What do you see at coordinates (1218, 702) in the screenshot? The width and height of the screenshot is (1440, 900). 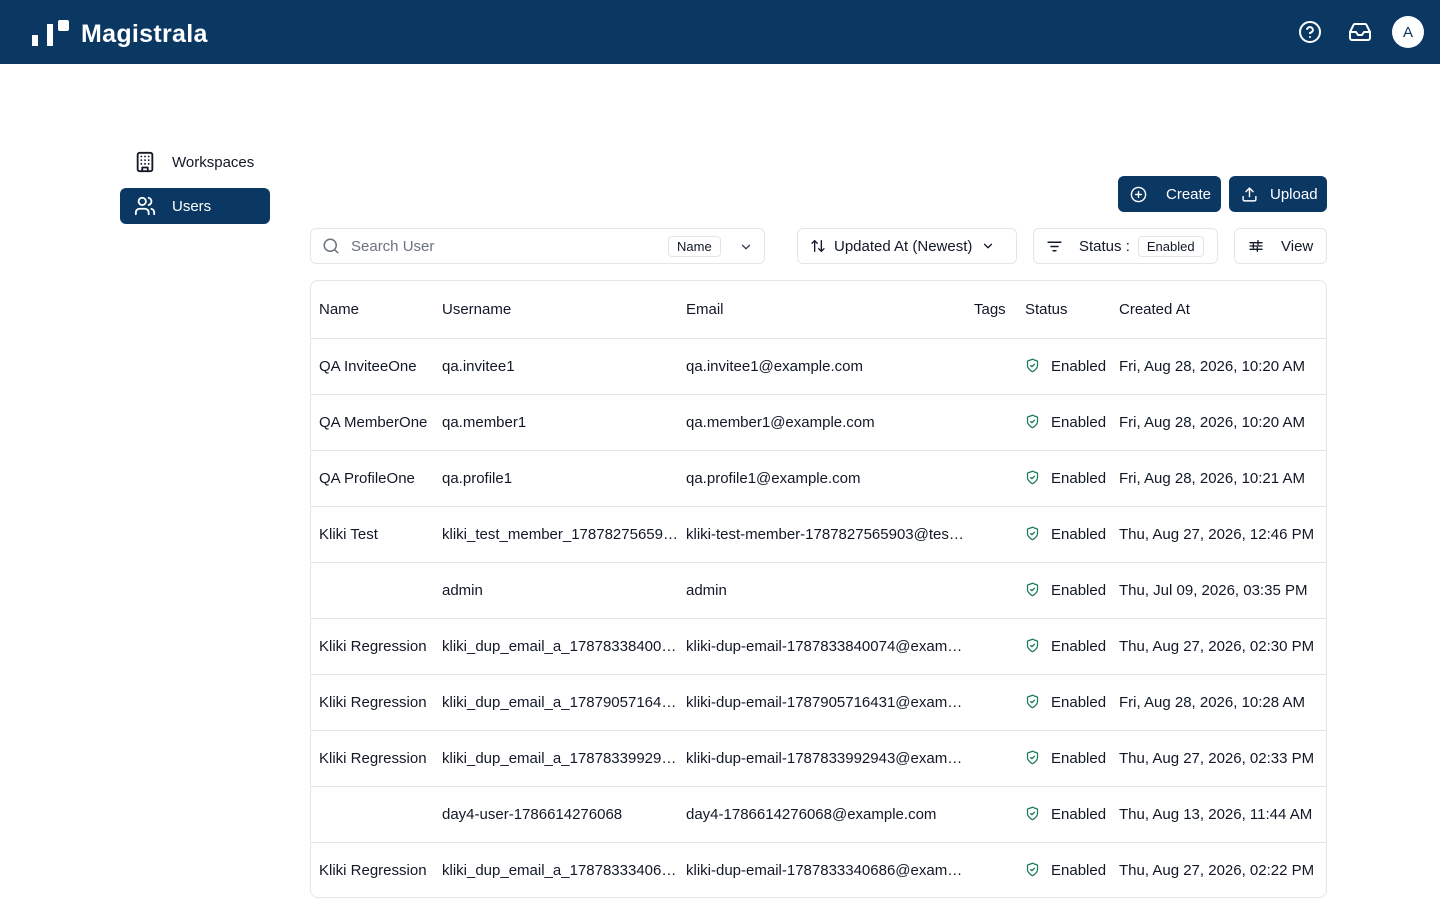 I see `cell-created-at: Fri, Aug 28, 2026, 10:28 AM` at bounding box center [1218, 702].